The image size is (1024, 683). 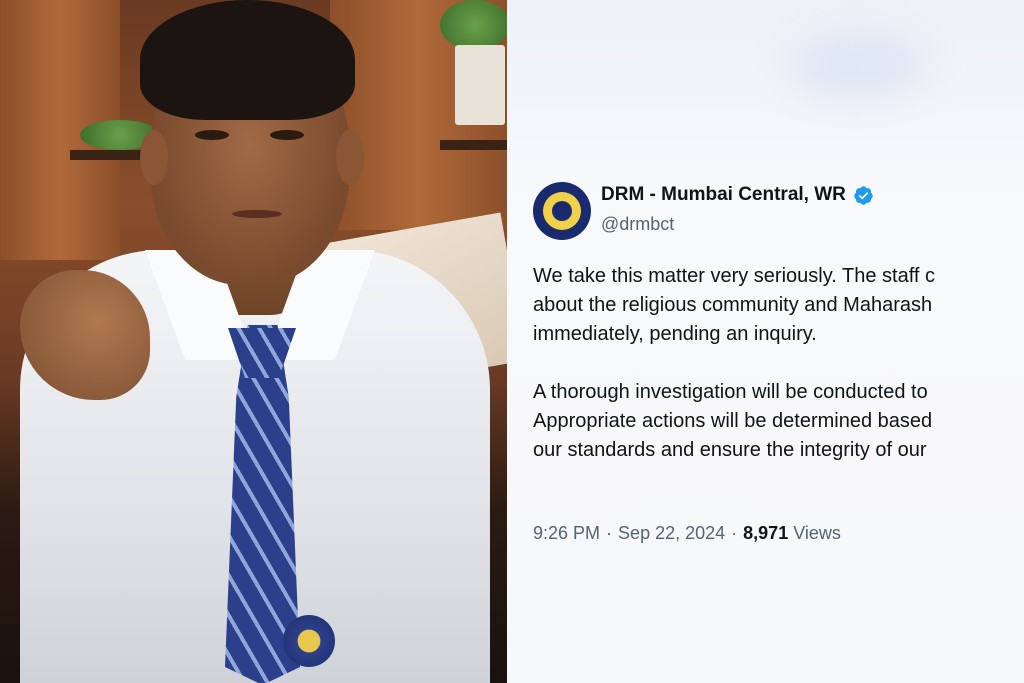 What do you see at coordinates (671, 533) in the screenshot?
I see `tweet-date: Sep 22, 2024` at bounding box center [671, 533].